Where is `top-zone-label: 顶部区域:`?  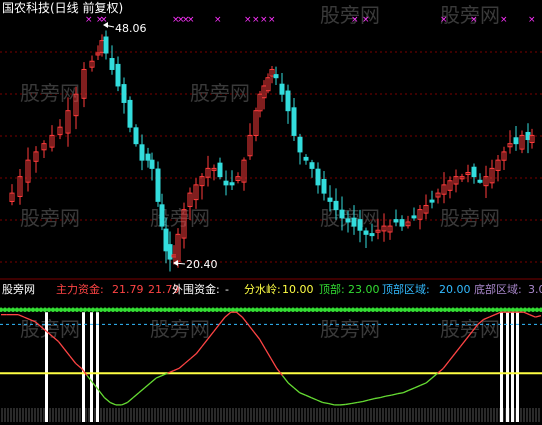
top-zone-label: 顶部区域: is located at coordinates (406, 289).